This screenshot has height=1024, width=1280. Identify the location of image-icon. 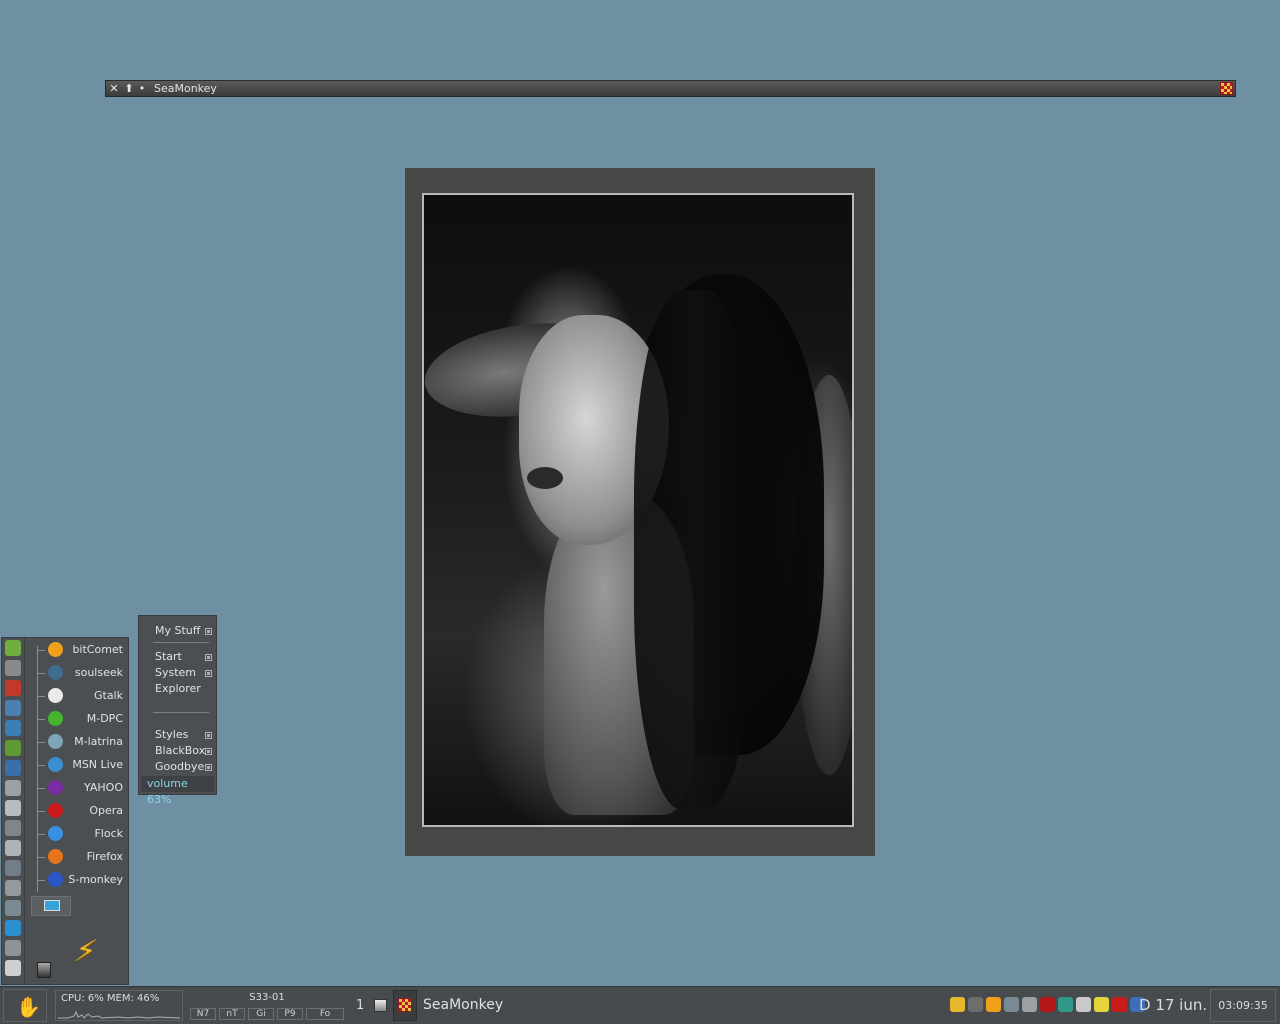
(13, 888).